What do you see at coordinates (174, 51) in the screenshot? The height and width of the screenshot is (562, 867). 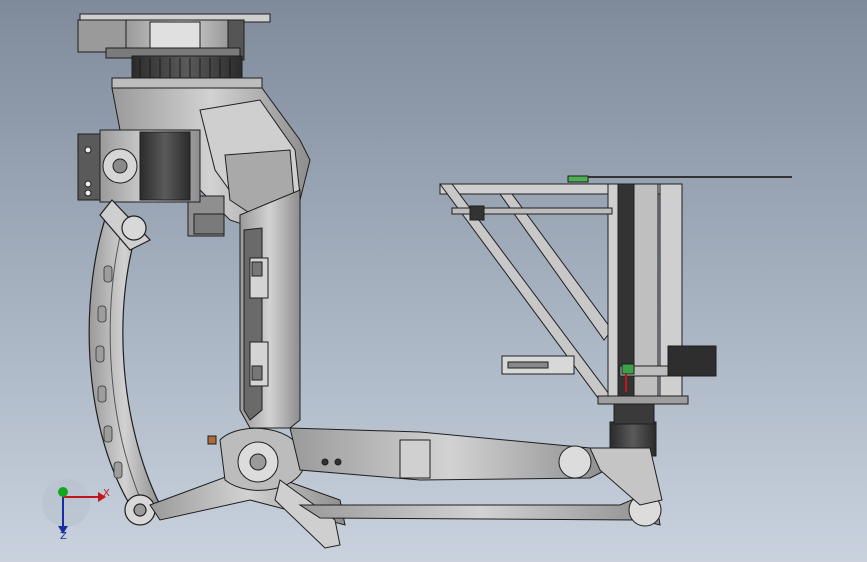 I see `top-mount-flange` at bounding box center [174, 51].